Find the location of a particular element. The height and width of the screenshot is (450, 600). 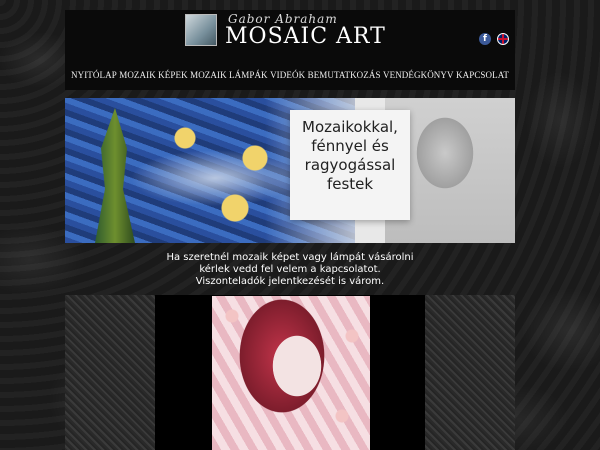

intro-line: kérlek vedd fel velem a kapcsolatot. is located at coordinates (290, 269).